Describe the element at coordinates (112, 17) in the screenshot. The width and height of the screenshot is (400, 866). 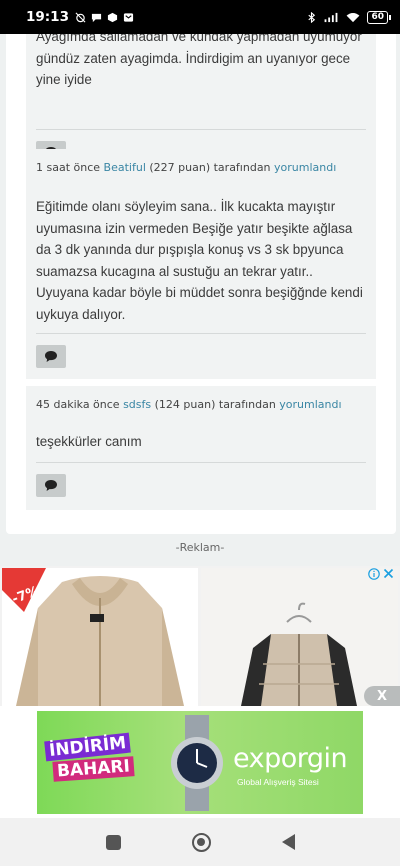
I see `box-icon` at that location.